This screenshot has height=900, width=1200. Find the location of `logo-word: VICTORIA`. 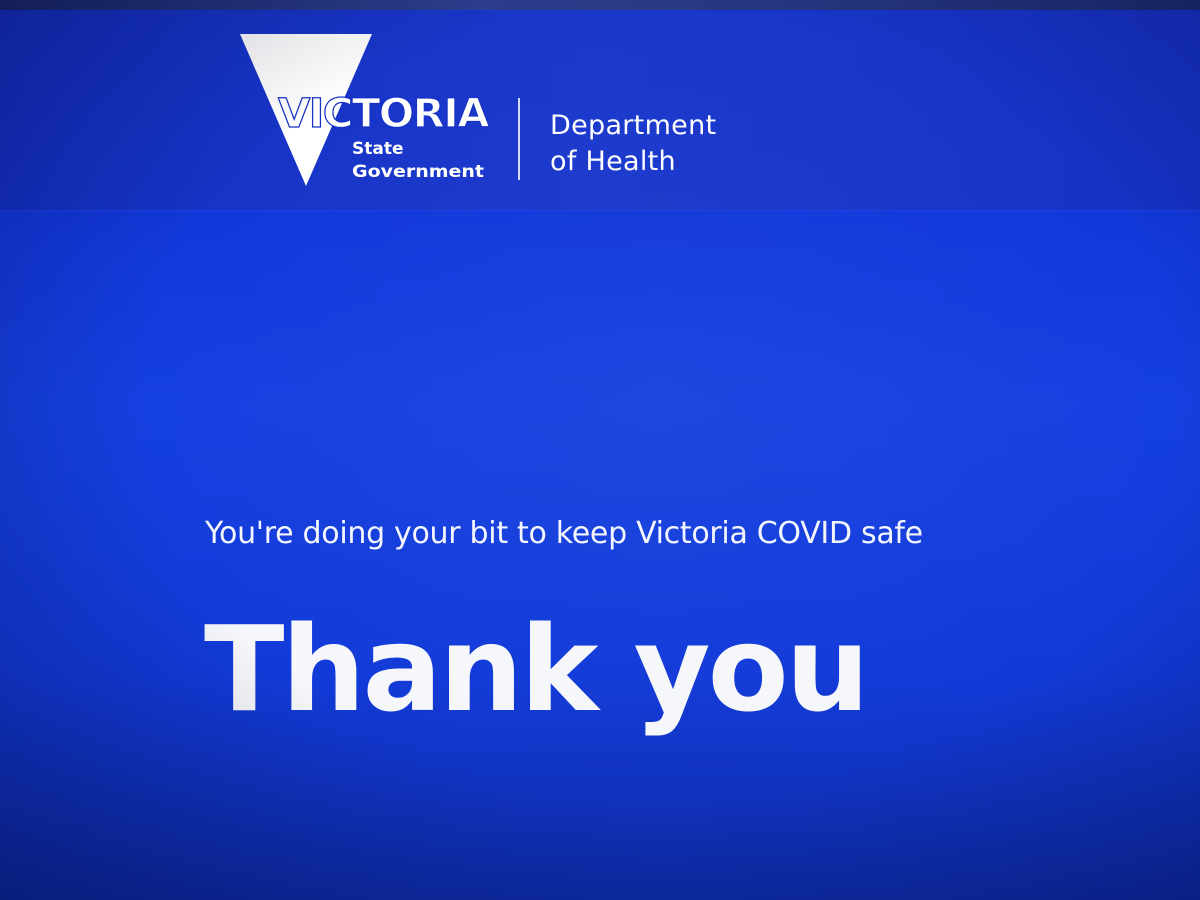

logo-word: VICTORIA is located at coordinates (384, 114).